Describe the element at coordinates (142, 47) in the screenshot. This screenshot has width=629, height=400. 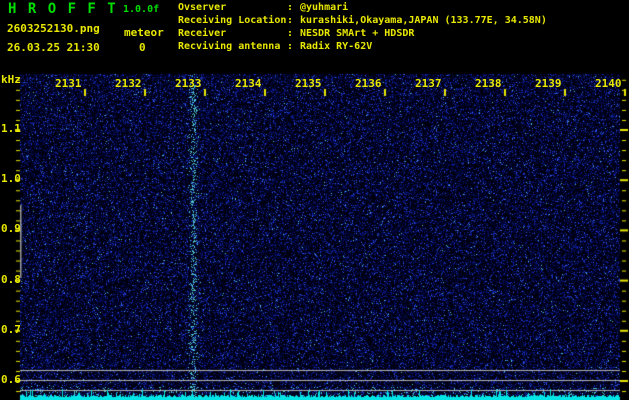
I see `meteor-counter-value: 0` at that location.